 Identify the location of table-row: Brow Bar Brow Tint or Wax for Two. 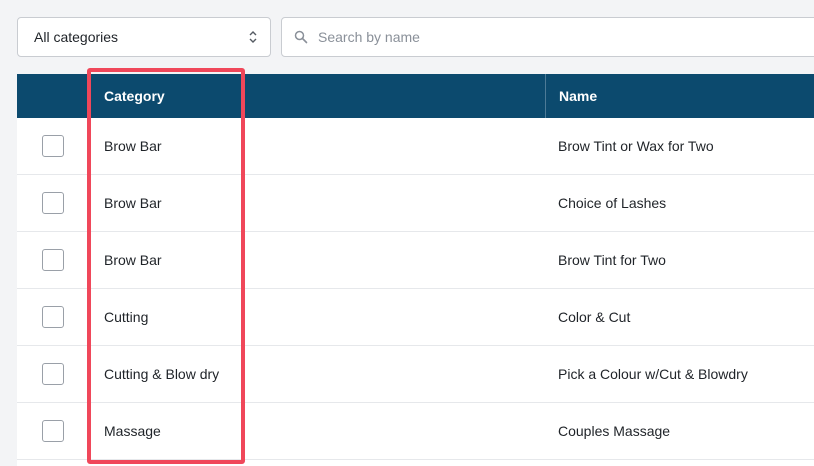
(415, 146).